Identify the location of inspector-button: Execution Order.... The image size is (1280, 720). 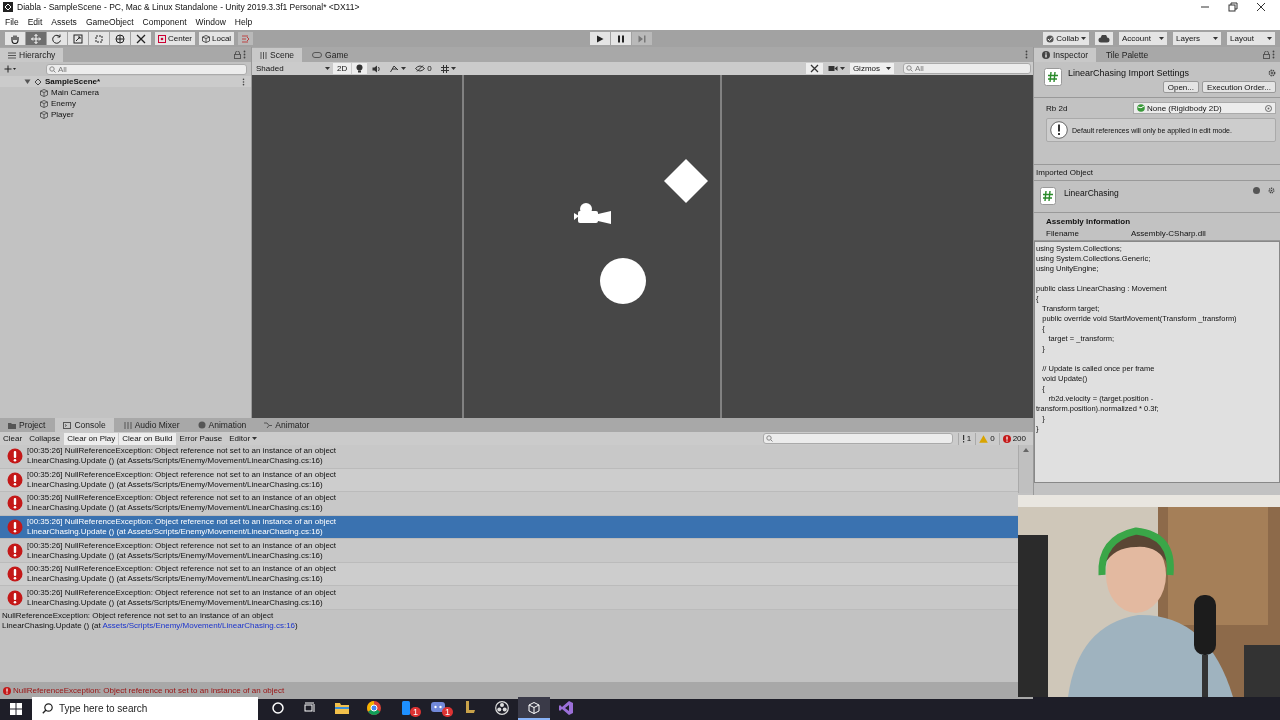
(1238, 87).